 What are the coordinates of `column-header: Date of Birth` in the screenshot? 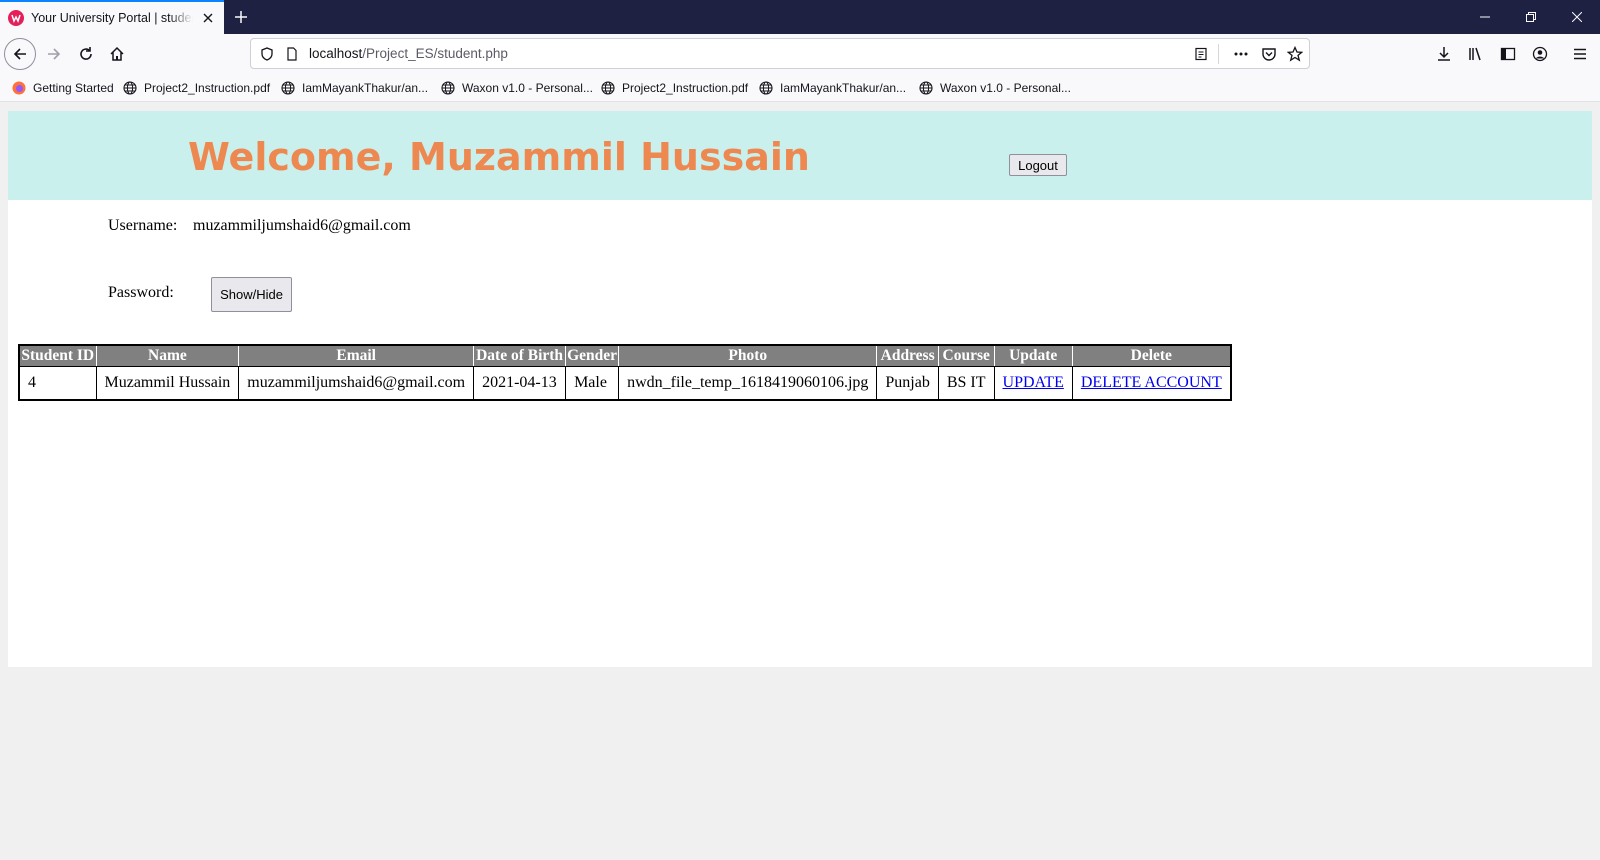 It's located at (520, 356).